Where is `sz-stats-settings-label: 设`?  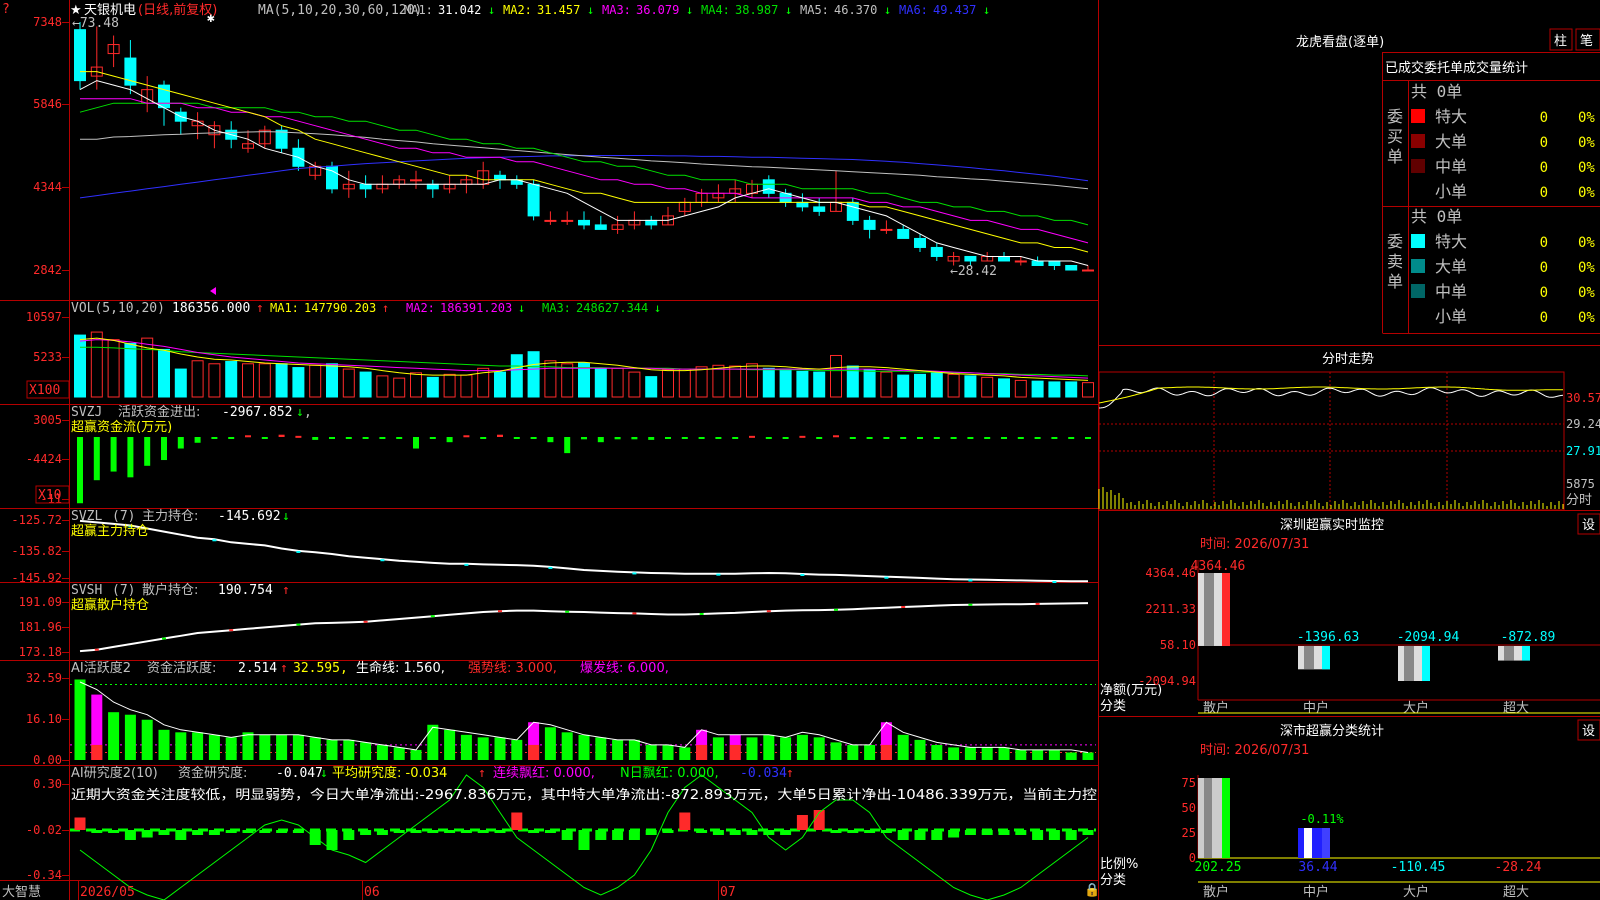
sz-stats-settings-label: 设 is located at coordinates (1588, 731).